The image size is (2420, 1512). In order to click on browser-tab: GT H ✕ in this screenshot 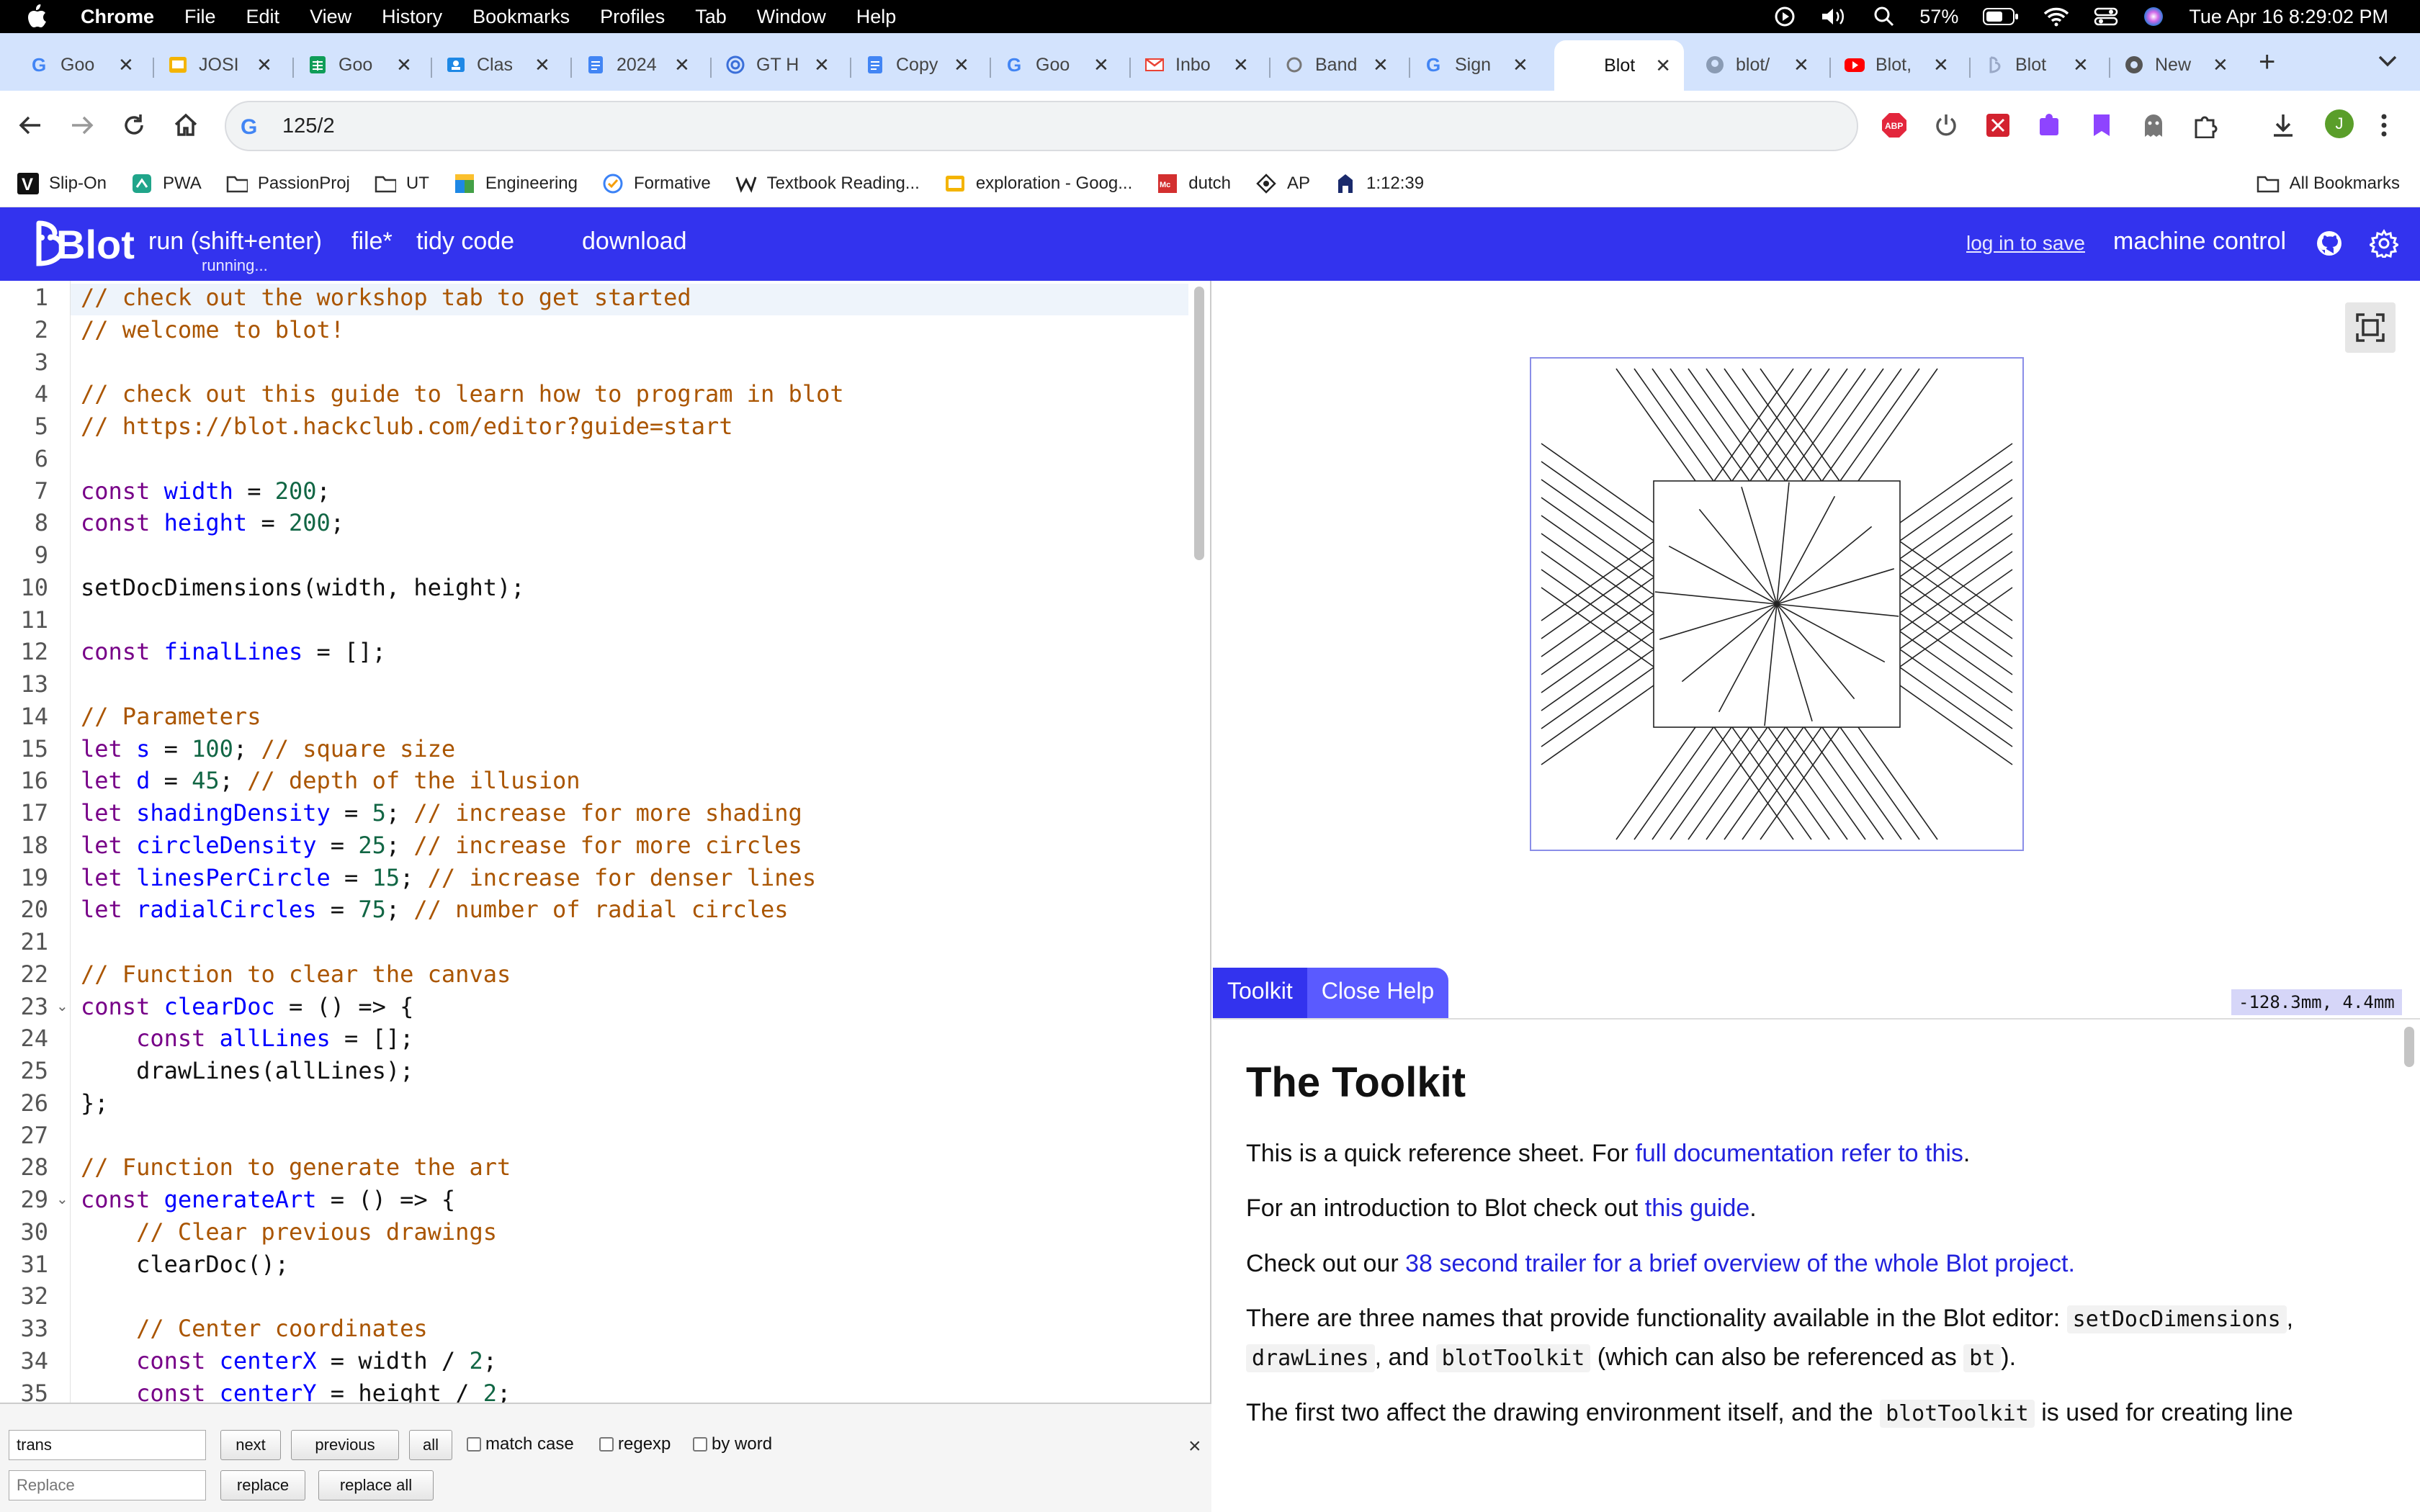, I will do `click(777, 64)`.